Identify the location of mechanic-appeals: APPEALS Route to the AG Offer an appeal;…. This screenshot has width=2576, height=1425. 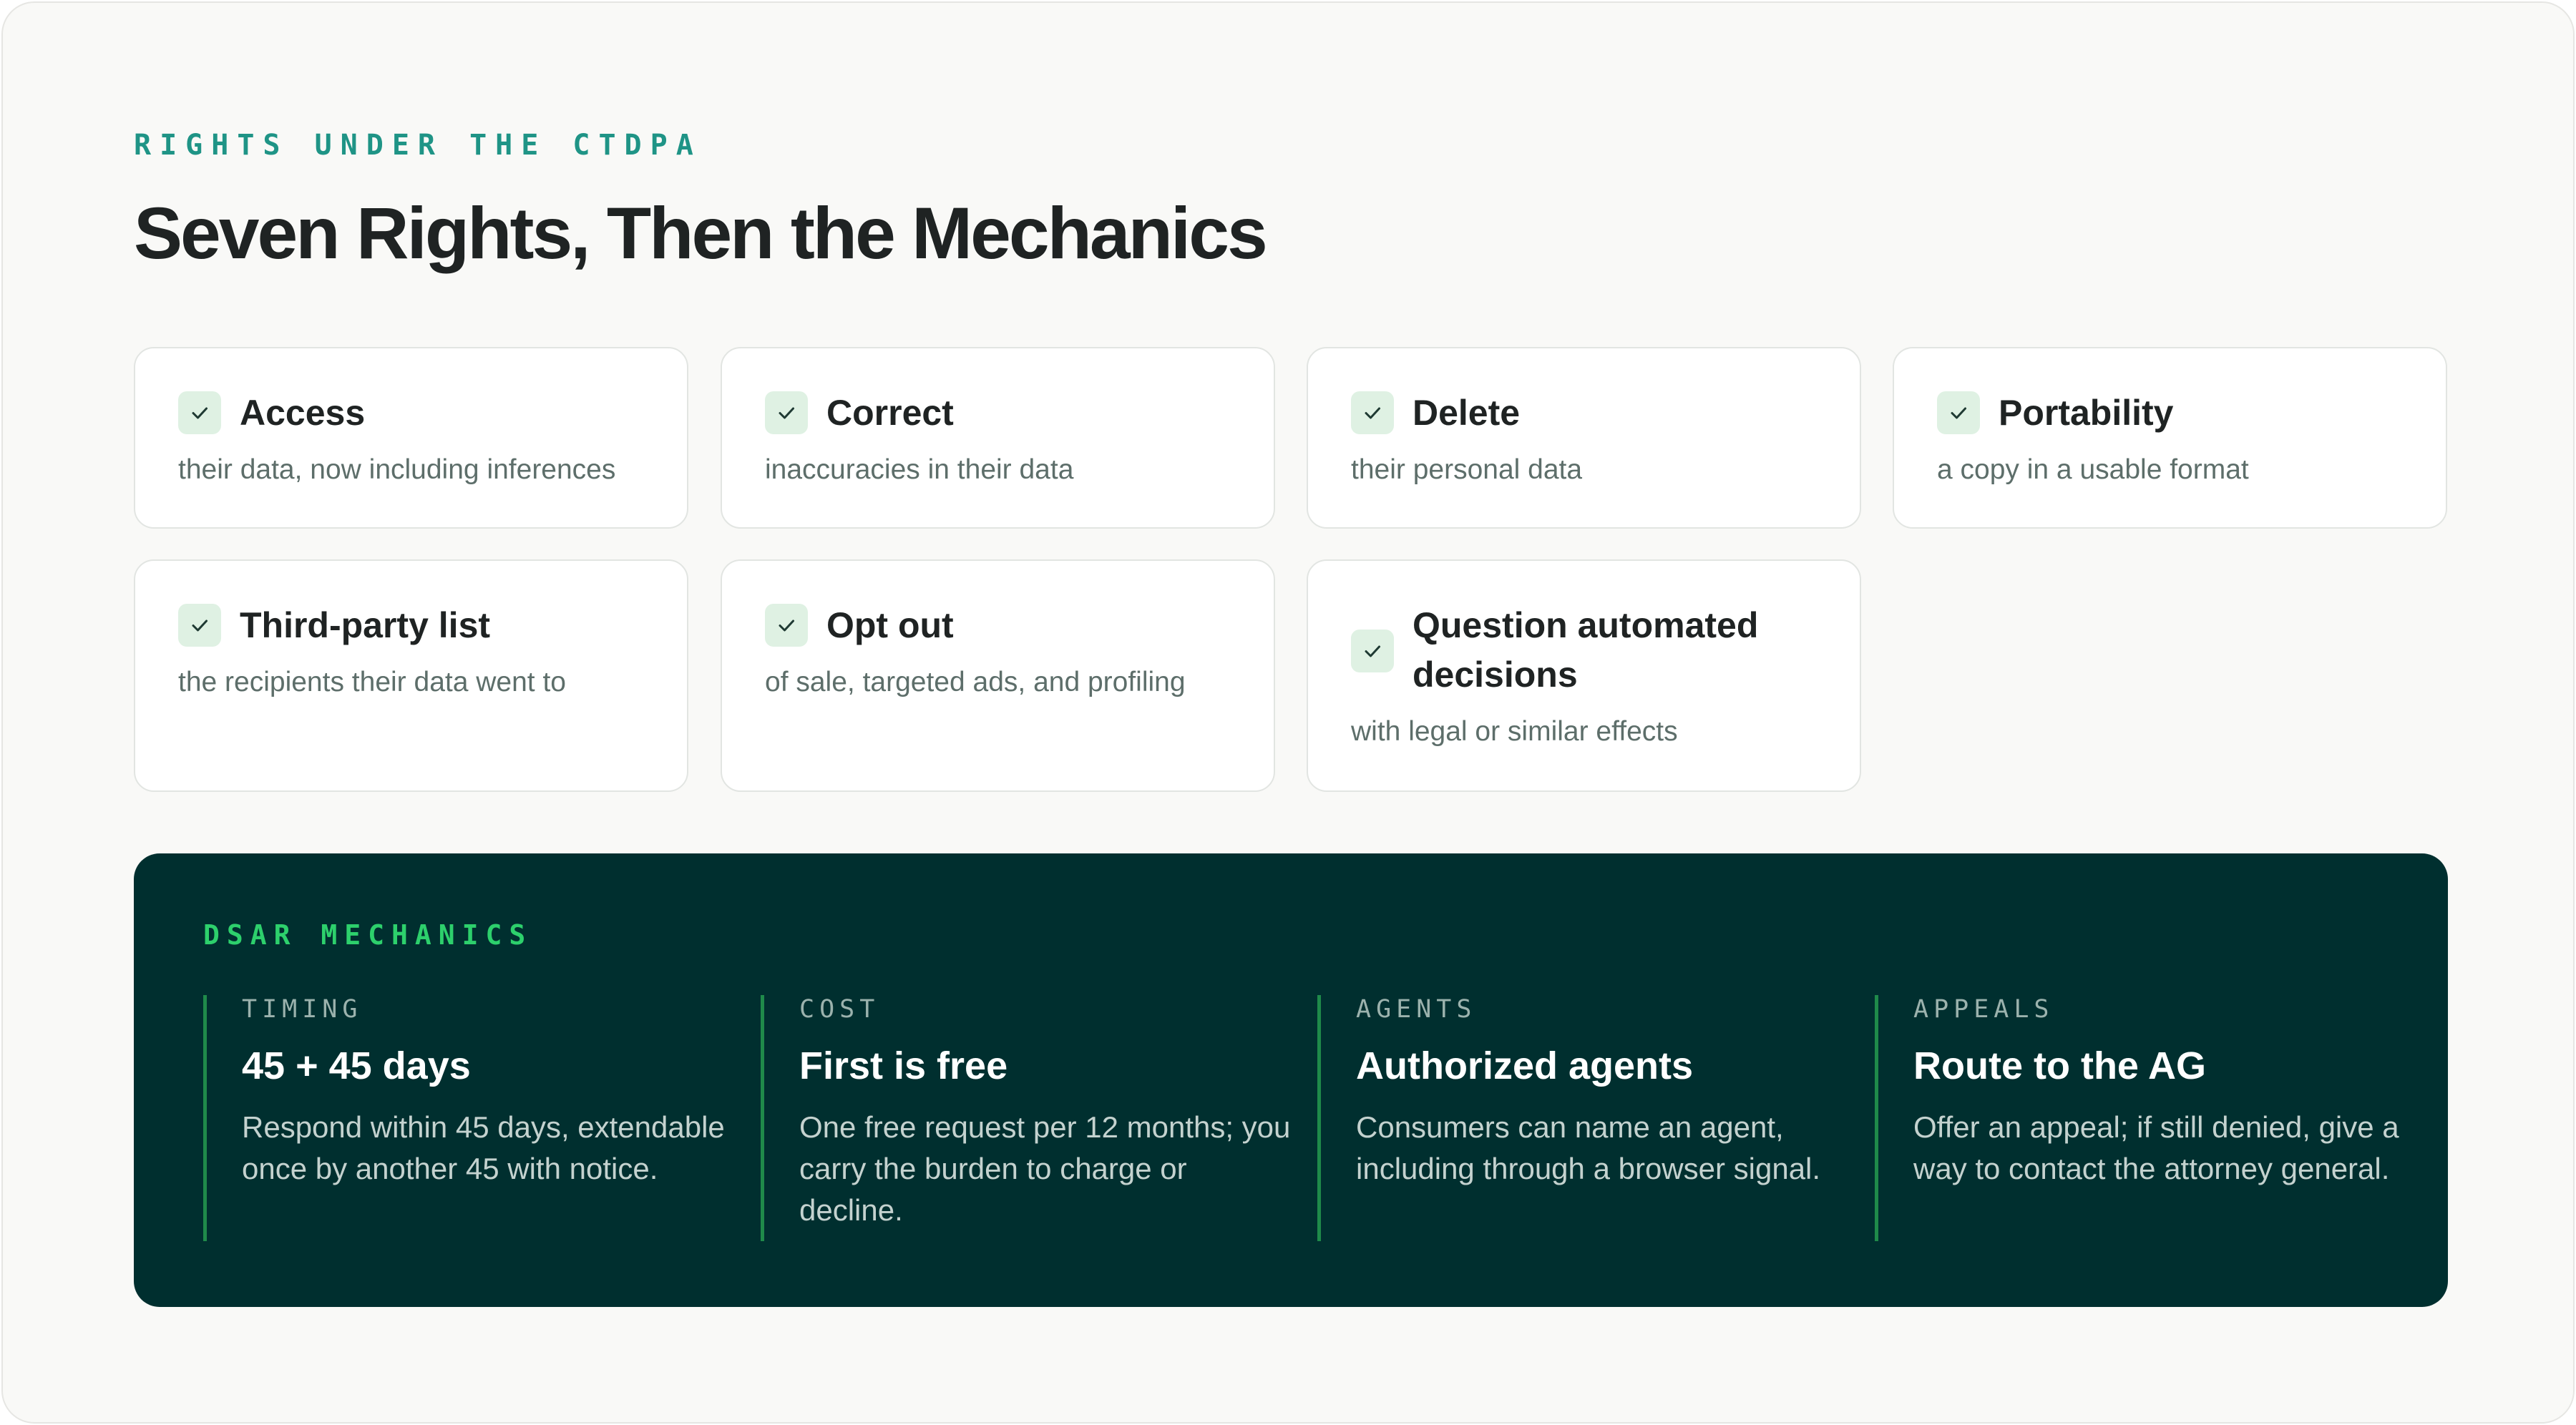
(2143, 1118).